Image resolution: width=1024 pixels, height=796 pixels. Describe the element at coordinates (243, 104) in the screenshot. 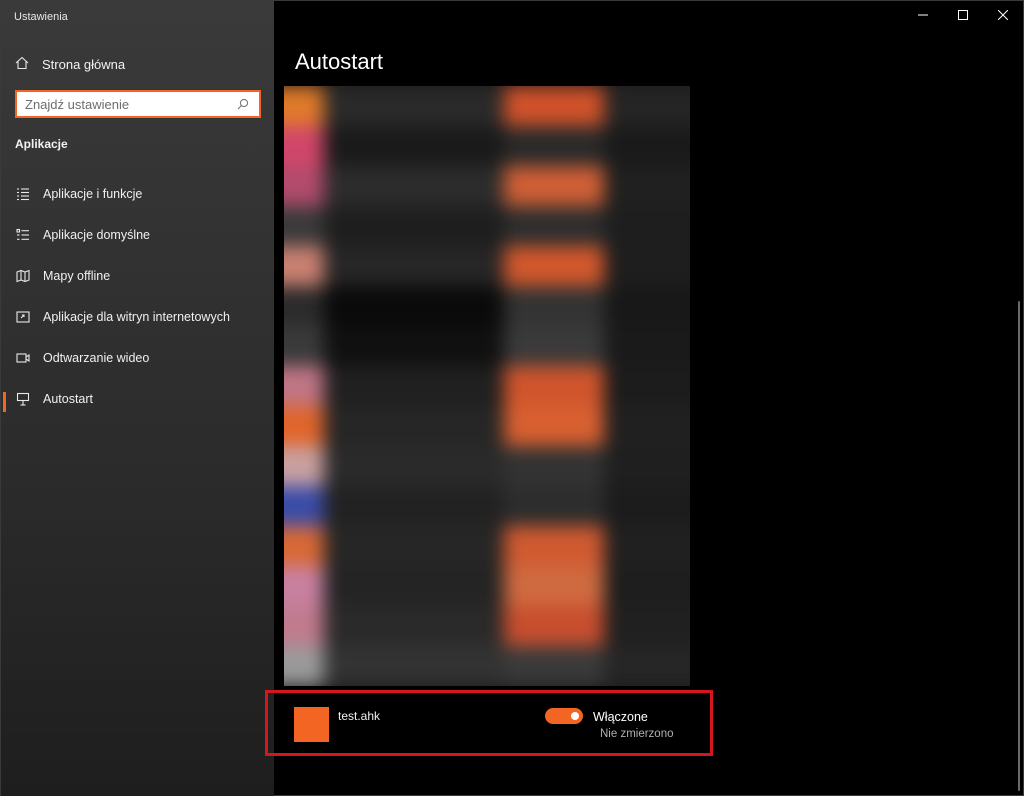

I see `search-icon` at that location.